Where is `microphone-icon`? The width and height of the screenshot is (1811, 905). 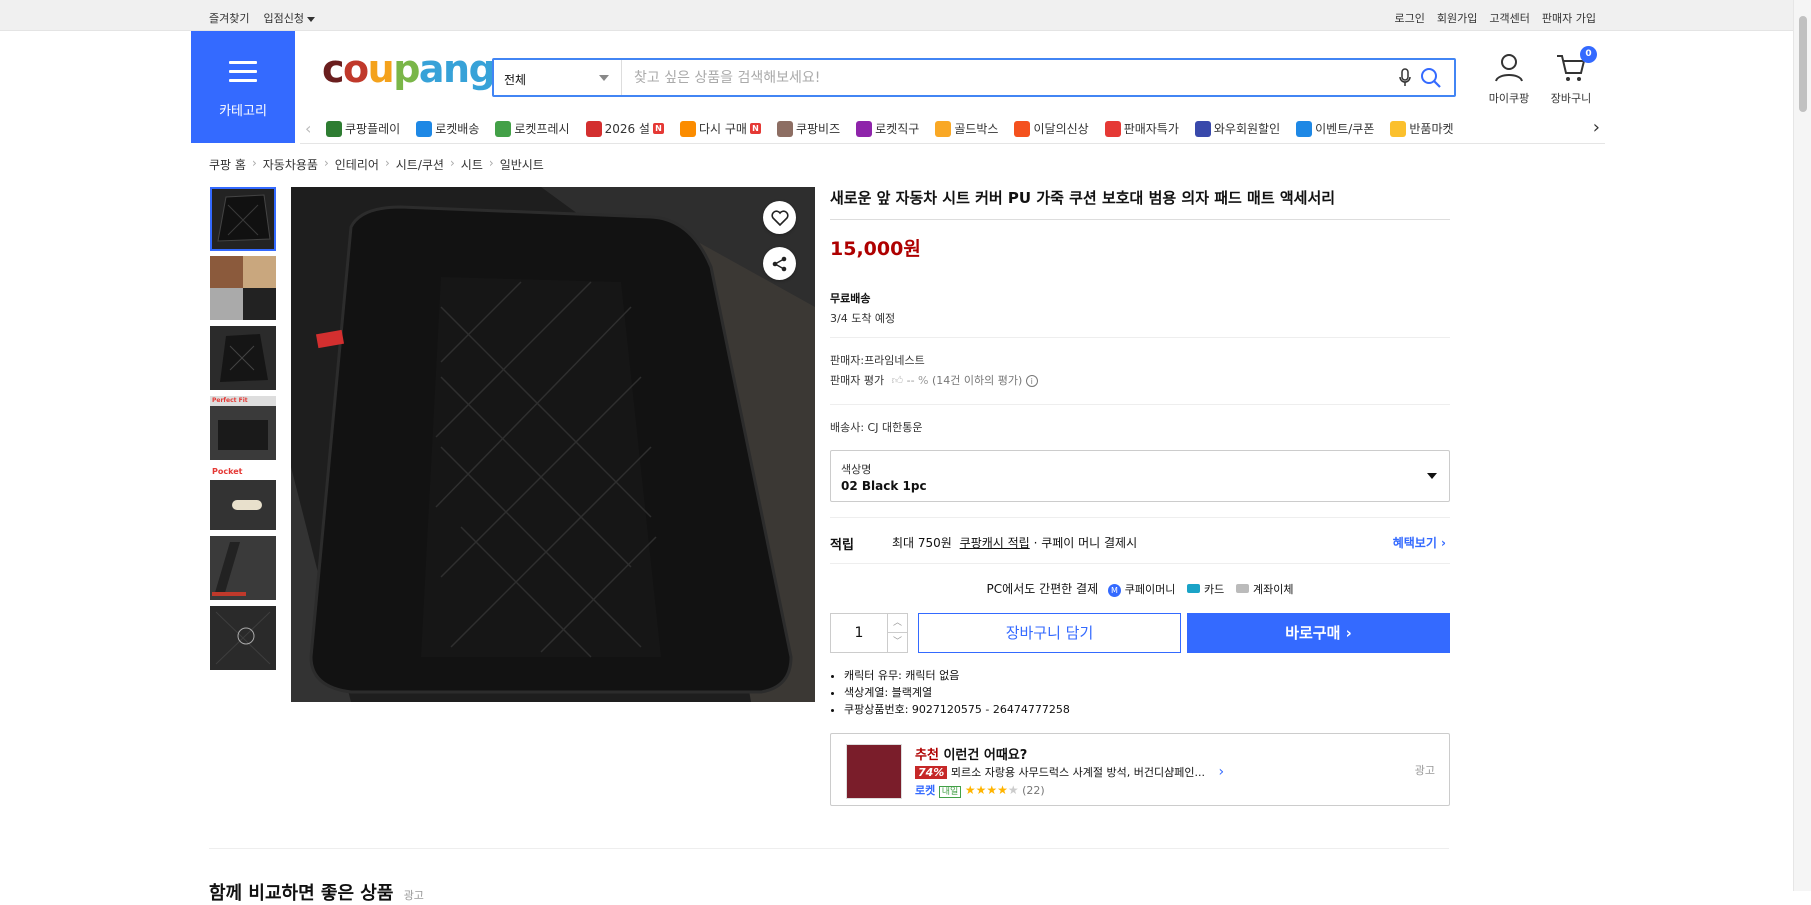
microphone-icon is located at coordinates (1405, 79).